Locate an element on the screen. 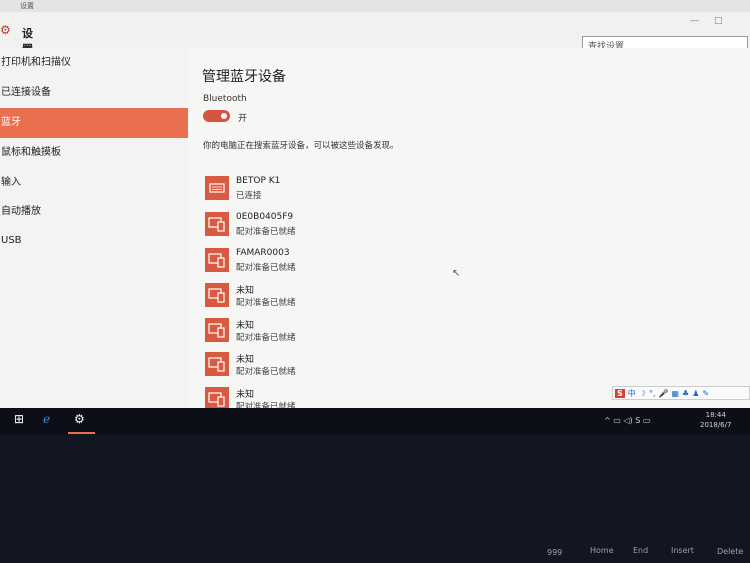  device-item: BETOP K1 已连接 is located at coordinates (355, 190).